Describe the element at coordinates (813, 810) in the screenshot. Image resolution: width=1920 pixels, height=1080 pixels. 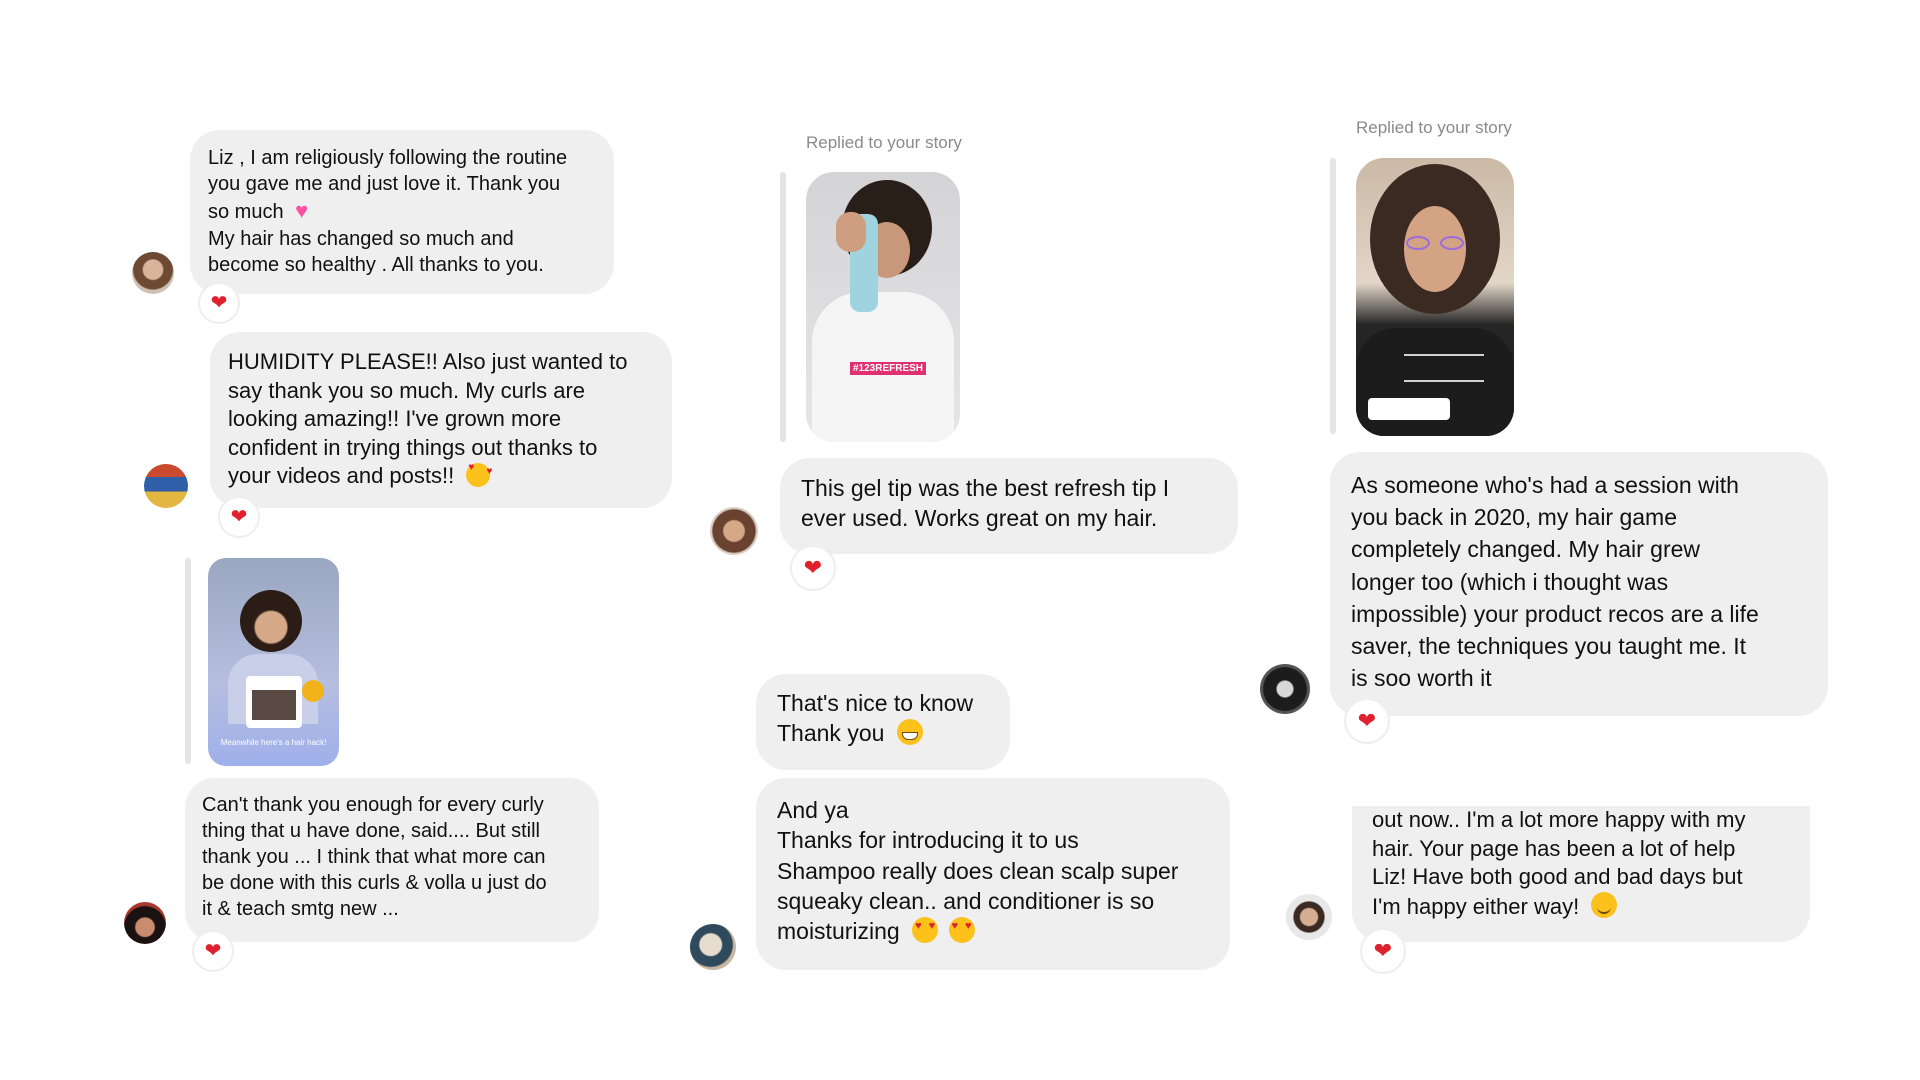
I see `message-text: And ya` at that location.